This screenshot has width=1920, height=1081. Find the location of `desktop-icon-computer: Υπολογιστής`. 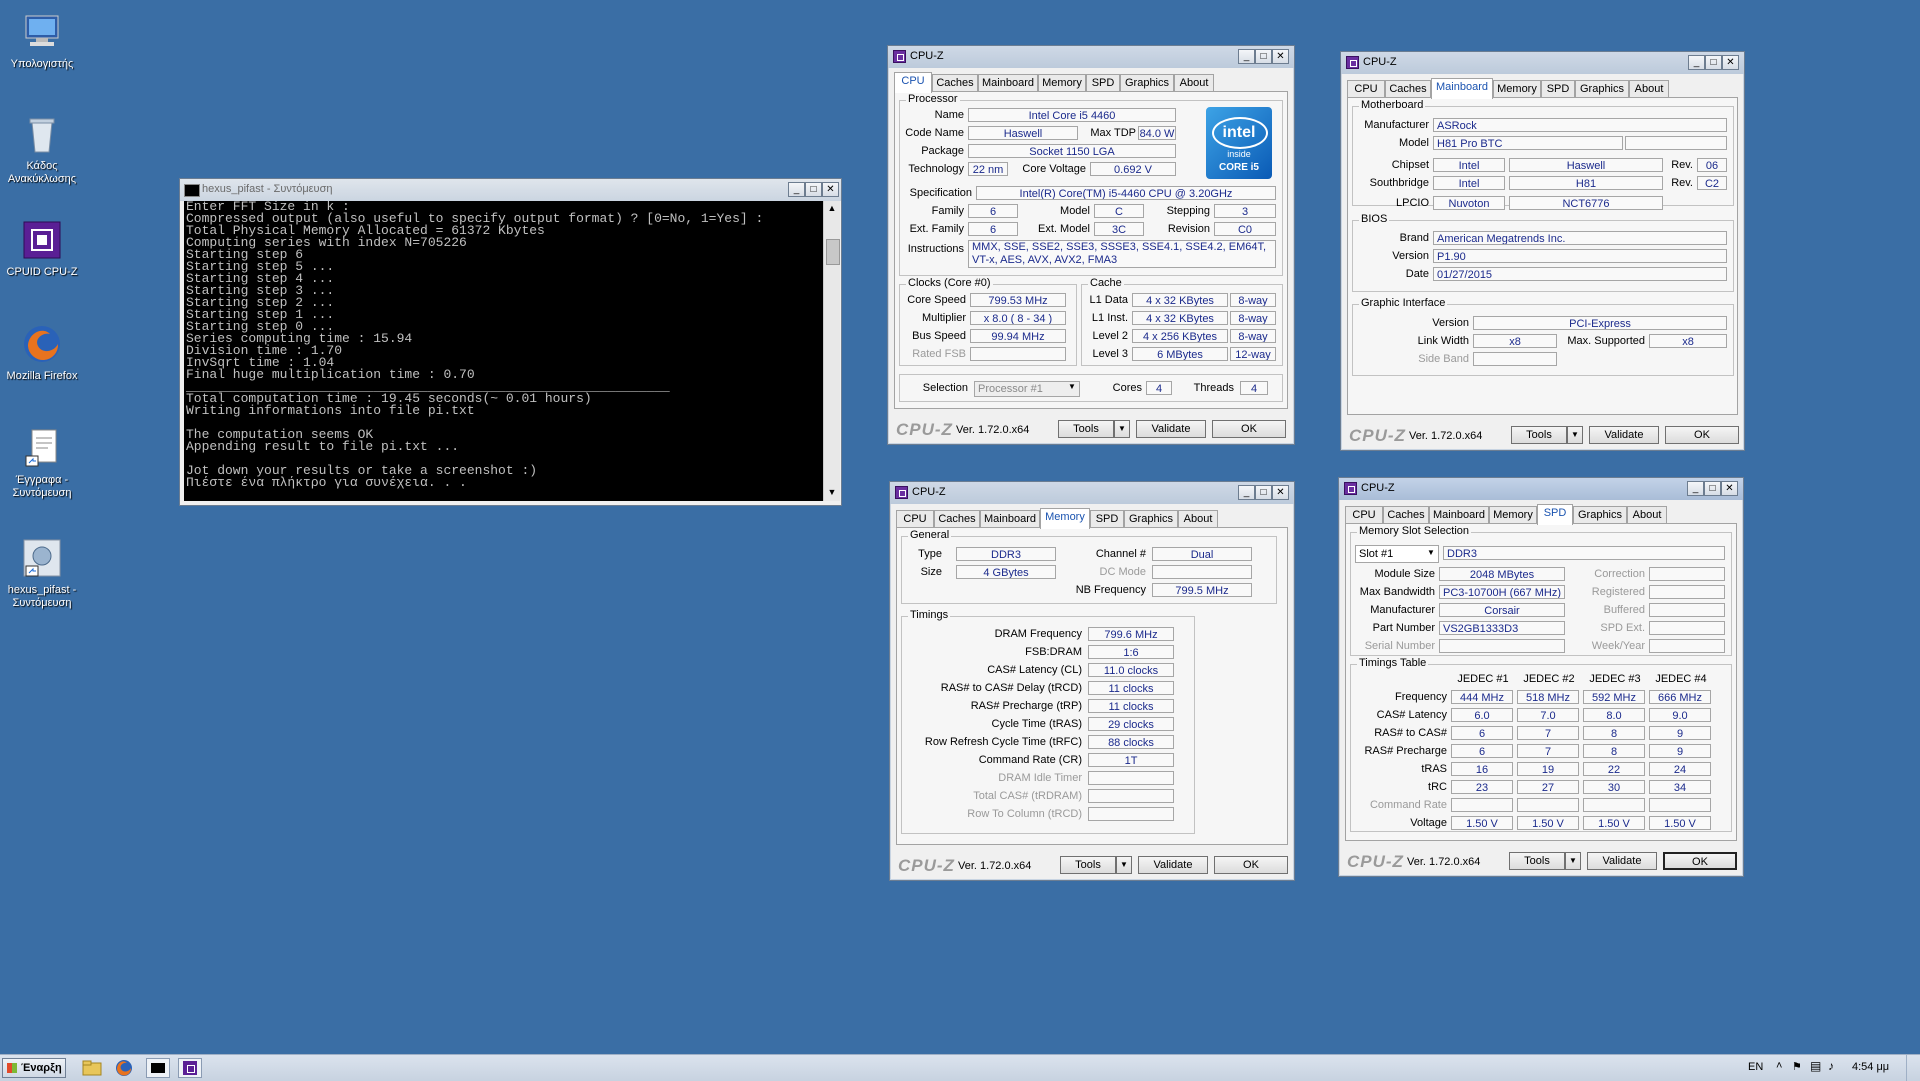

desktop-icon-computer: Υπολογιστής is located at coordinates (42, 40).